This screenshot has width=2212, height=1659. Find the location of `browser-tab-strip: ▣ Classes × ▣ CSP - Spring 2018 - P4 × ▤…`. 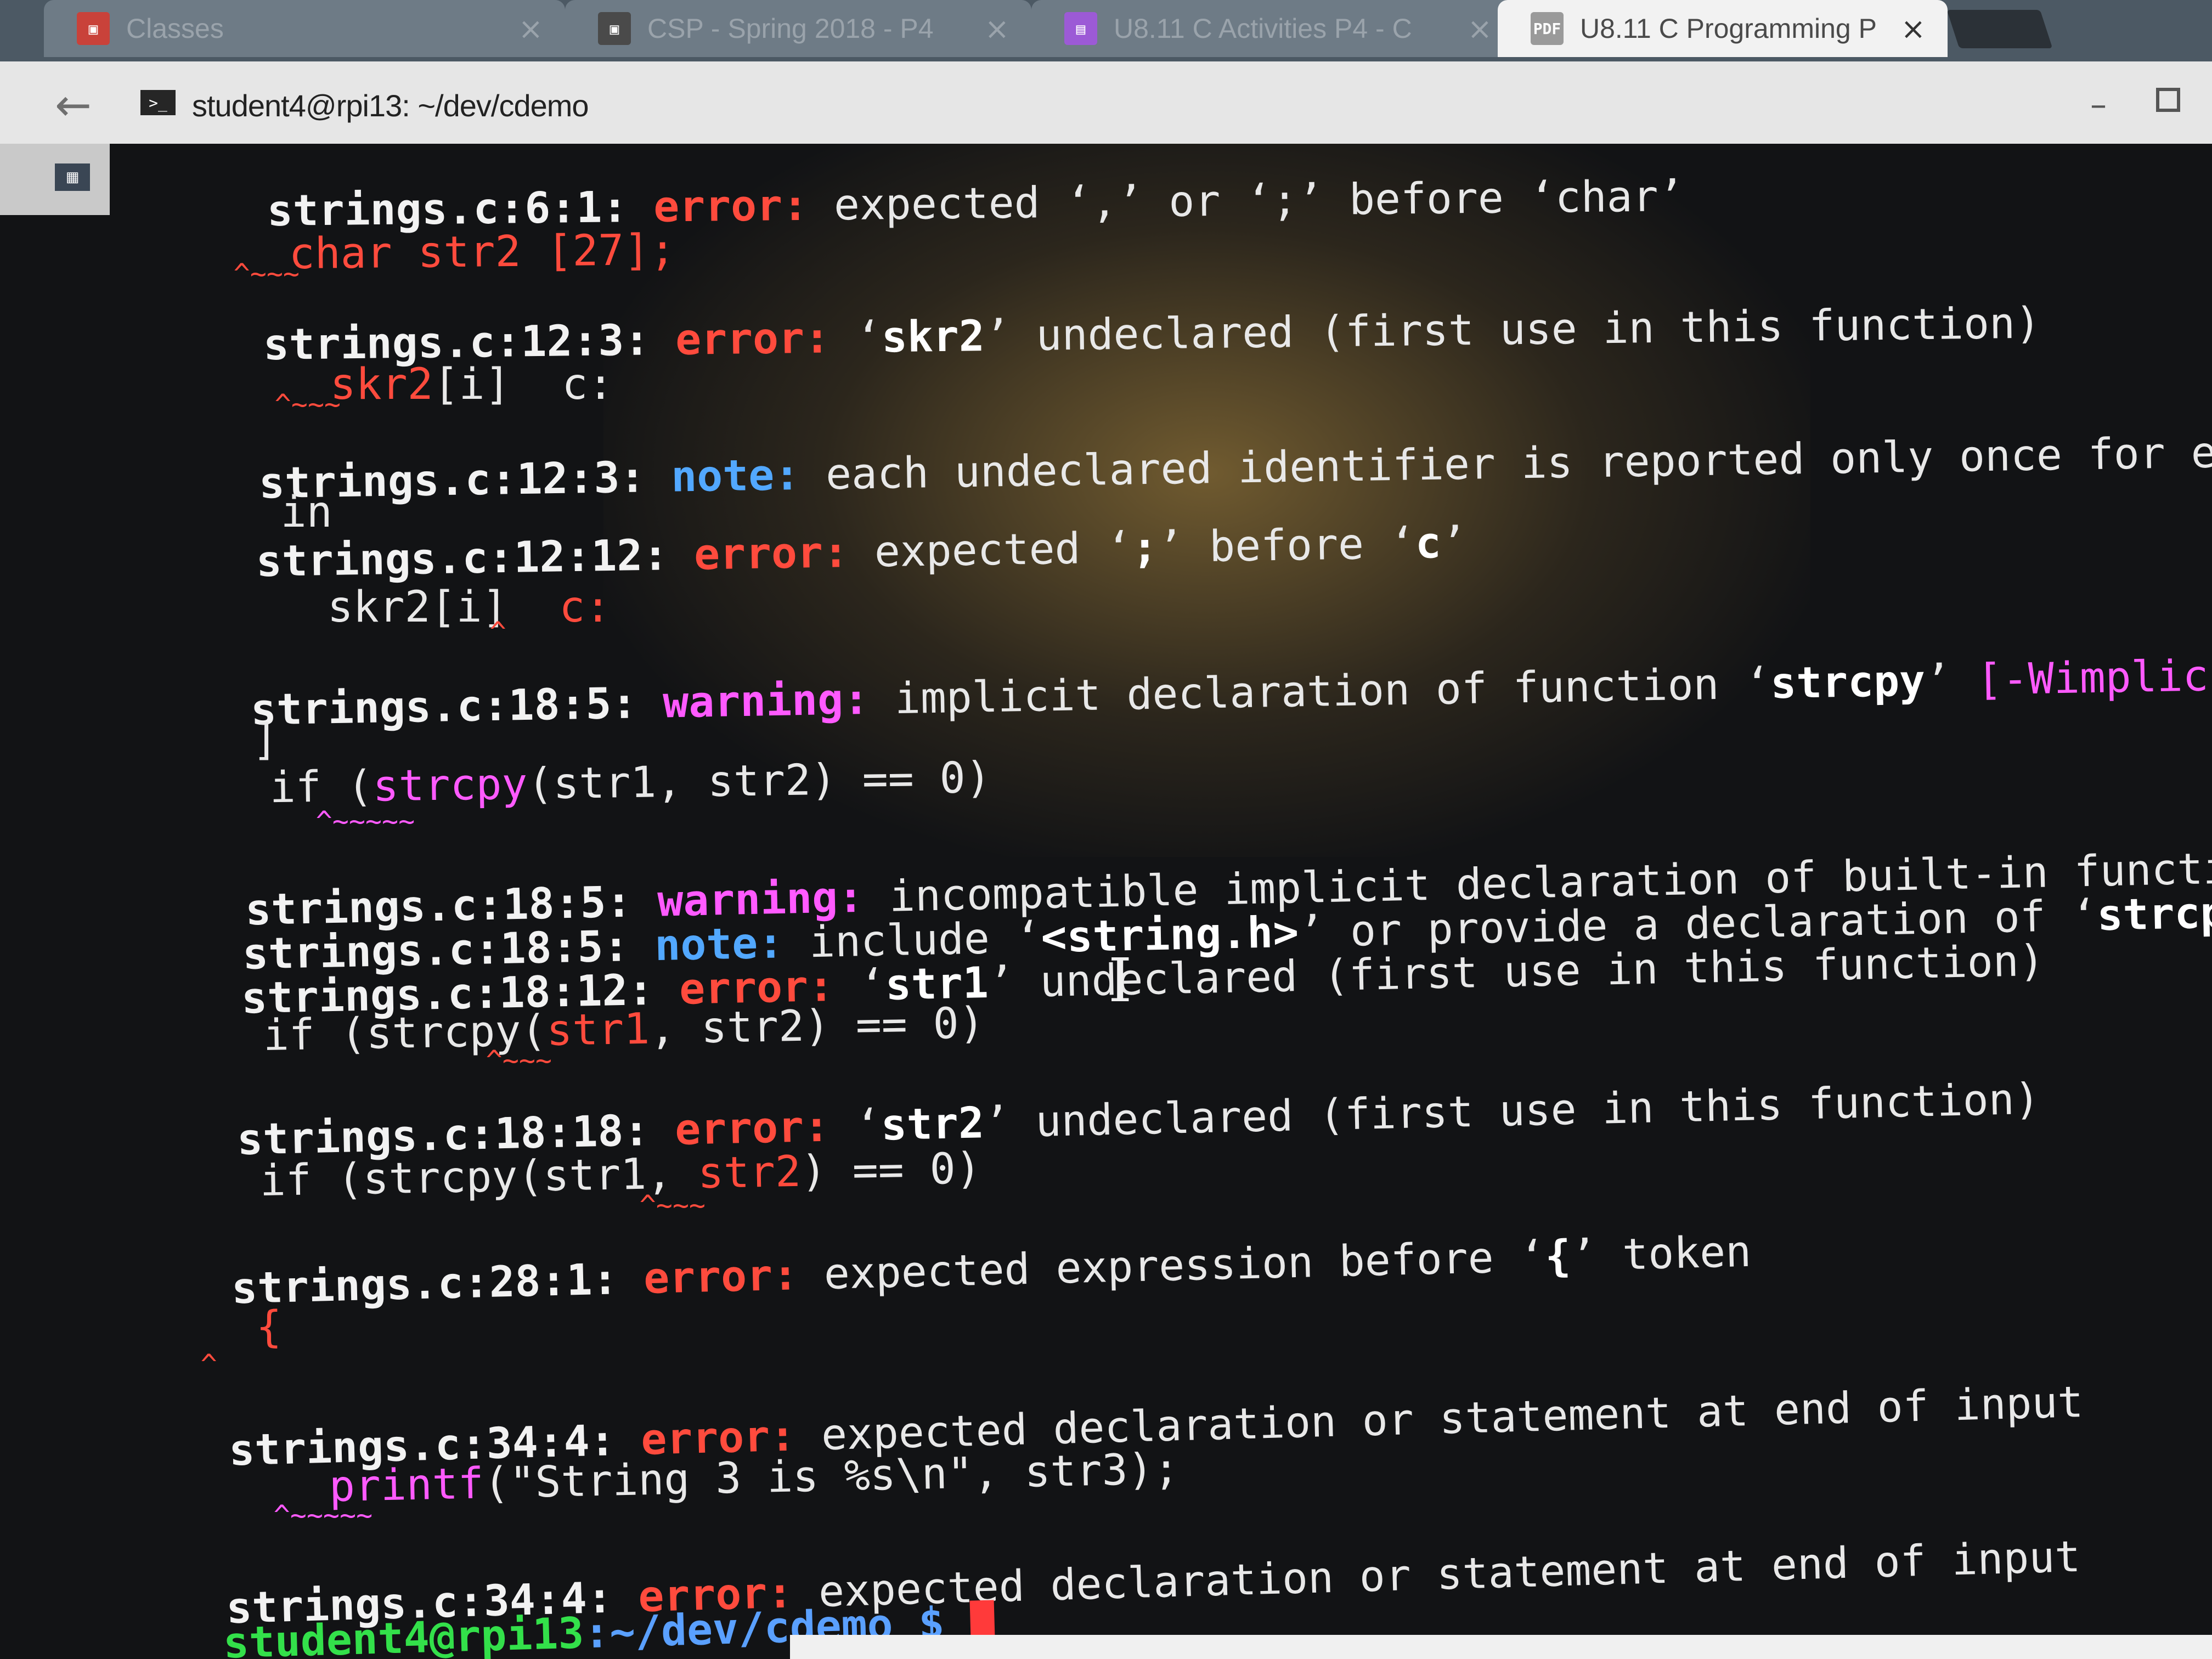

browser-tab-strip: ▣ Classes × ▣ CSP - Spring 2018 - P4 × ▤… is located at coordinates (1106, 30).